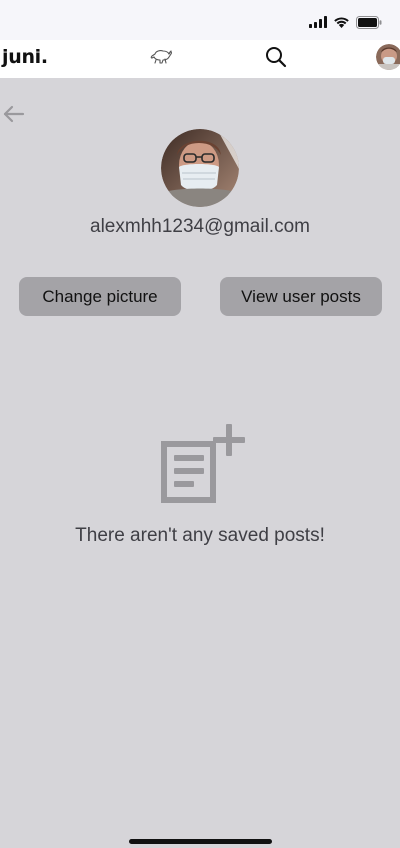  I want to click on change-picture-button: Change picture, so click(100, 296).